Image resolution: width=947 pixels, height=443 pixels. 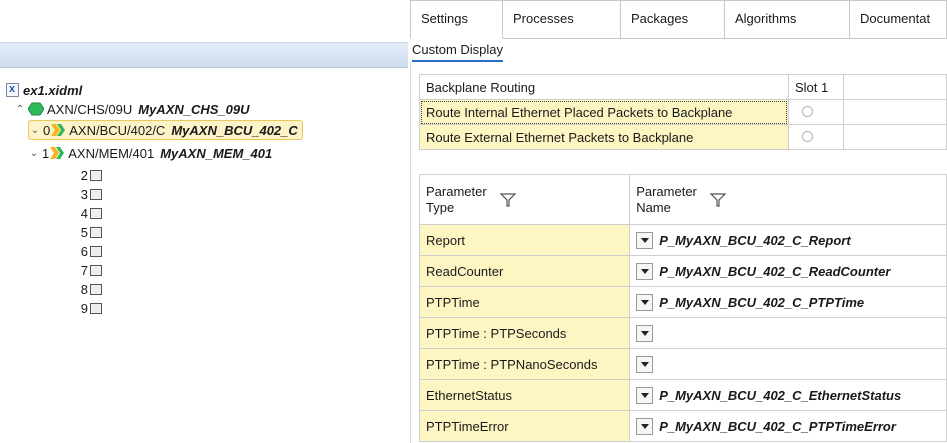 What do you see at coordinates (604, 87) in the screenshot?
I see `backplane-header: Backplane Routing` at bounding box center [604, 87].